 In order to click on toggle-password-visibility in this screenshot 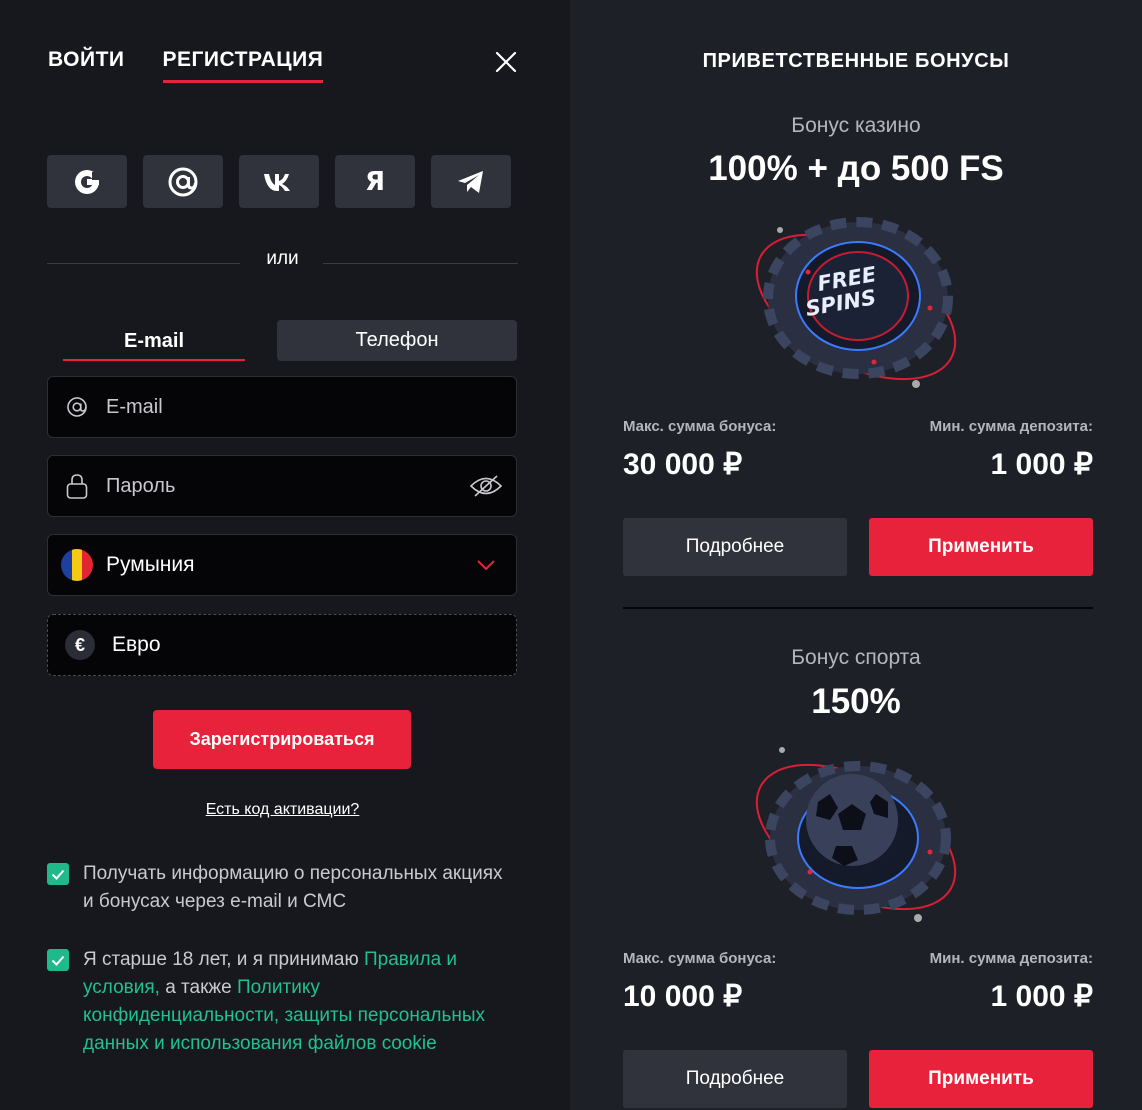, I will do `click(486, 486)`.